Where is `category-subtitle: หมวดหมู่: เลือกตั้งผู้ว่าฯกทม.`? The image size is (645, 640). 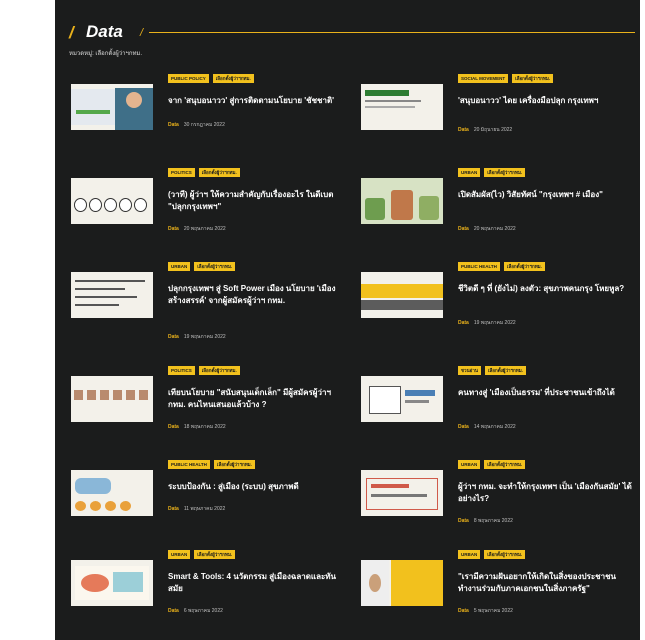
category-subtitle: หมวดหมู่: เลือกตั้งผู้ว่าฯกทม. is located at coordinates (106, 54).